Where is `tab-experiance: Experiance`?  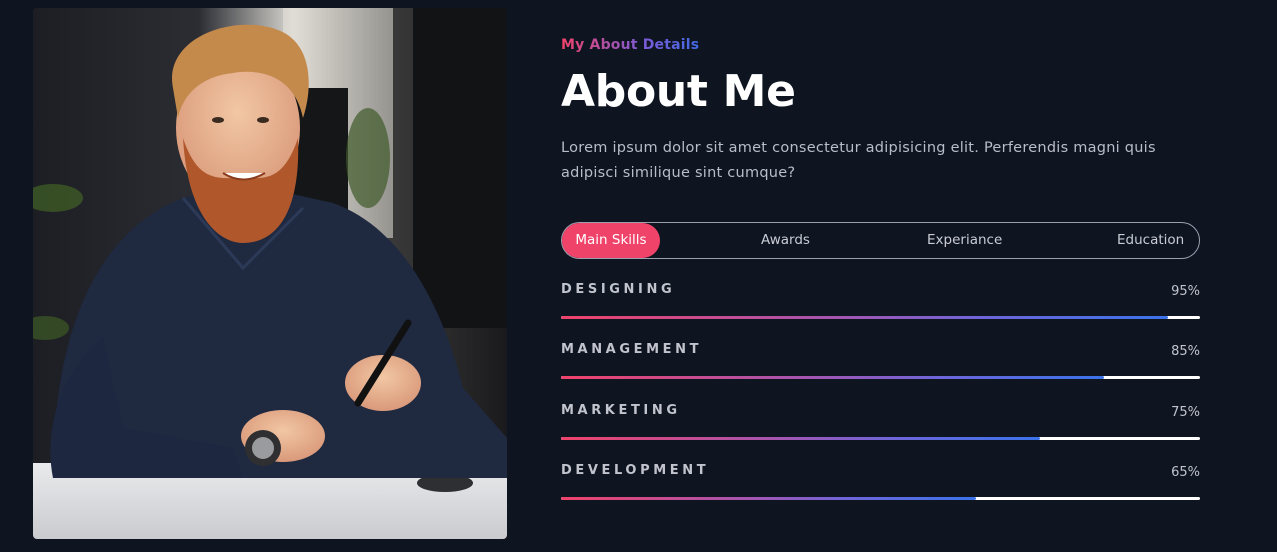 tab-experiance: Experiance is located at coordinates (964, 240).